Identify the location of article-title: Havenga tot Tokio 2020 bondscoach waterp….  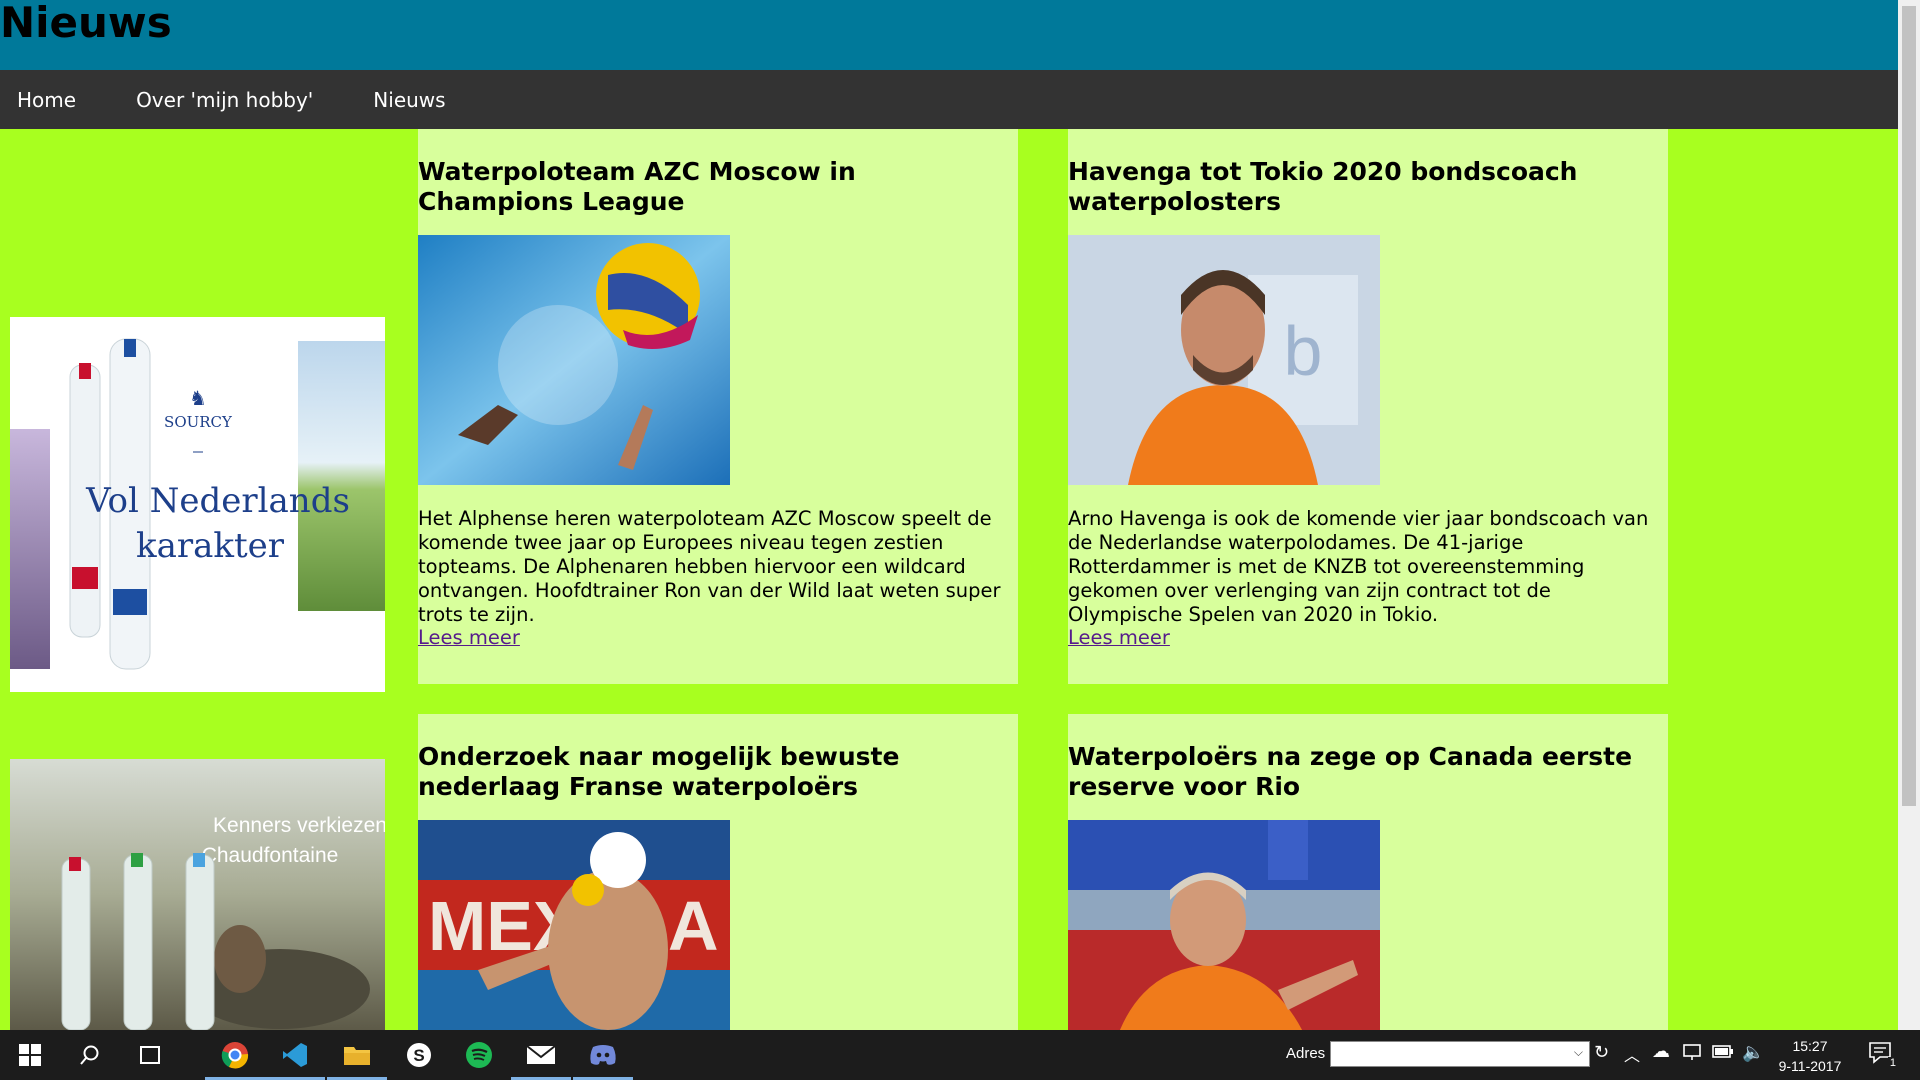
(1323, 186).